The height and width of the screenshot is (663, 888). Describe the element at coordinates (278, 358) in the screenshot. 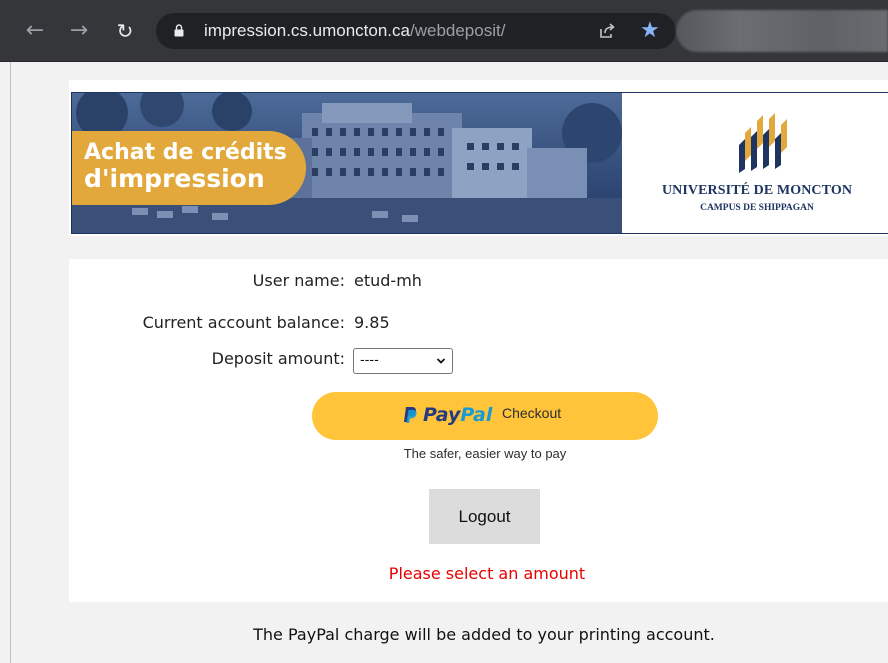

I see `deposit-label: Deposit amount:` at that location.